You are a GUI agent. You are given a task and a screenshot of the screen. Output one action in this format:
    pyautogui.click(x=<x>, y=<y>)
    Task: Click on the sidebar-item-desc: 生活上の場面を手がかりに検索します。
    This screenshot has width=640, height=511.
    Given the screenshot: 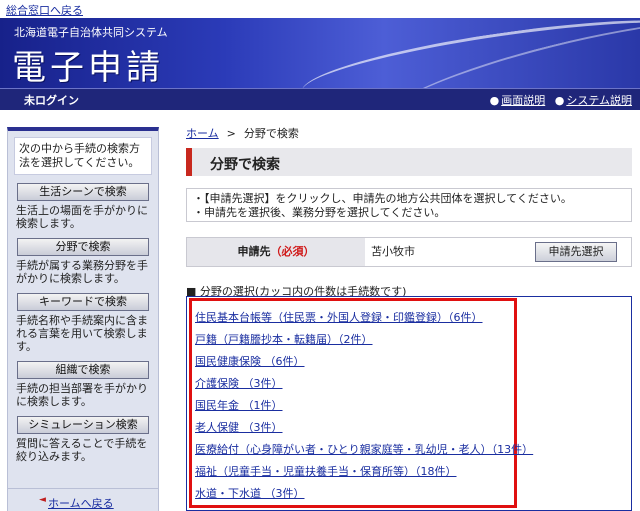 What is the action you would take?
    pyautogui.click(x=82, y=217)
    